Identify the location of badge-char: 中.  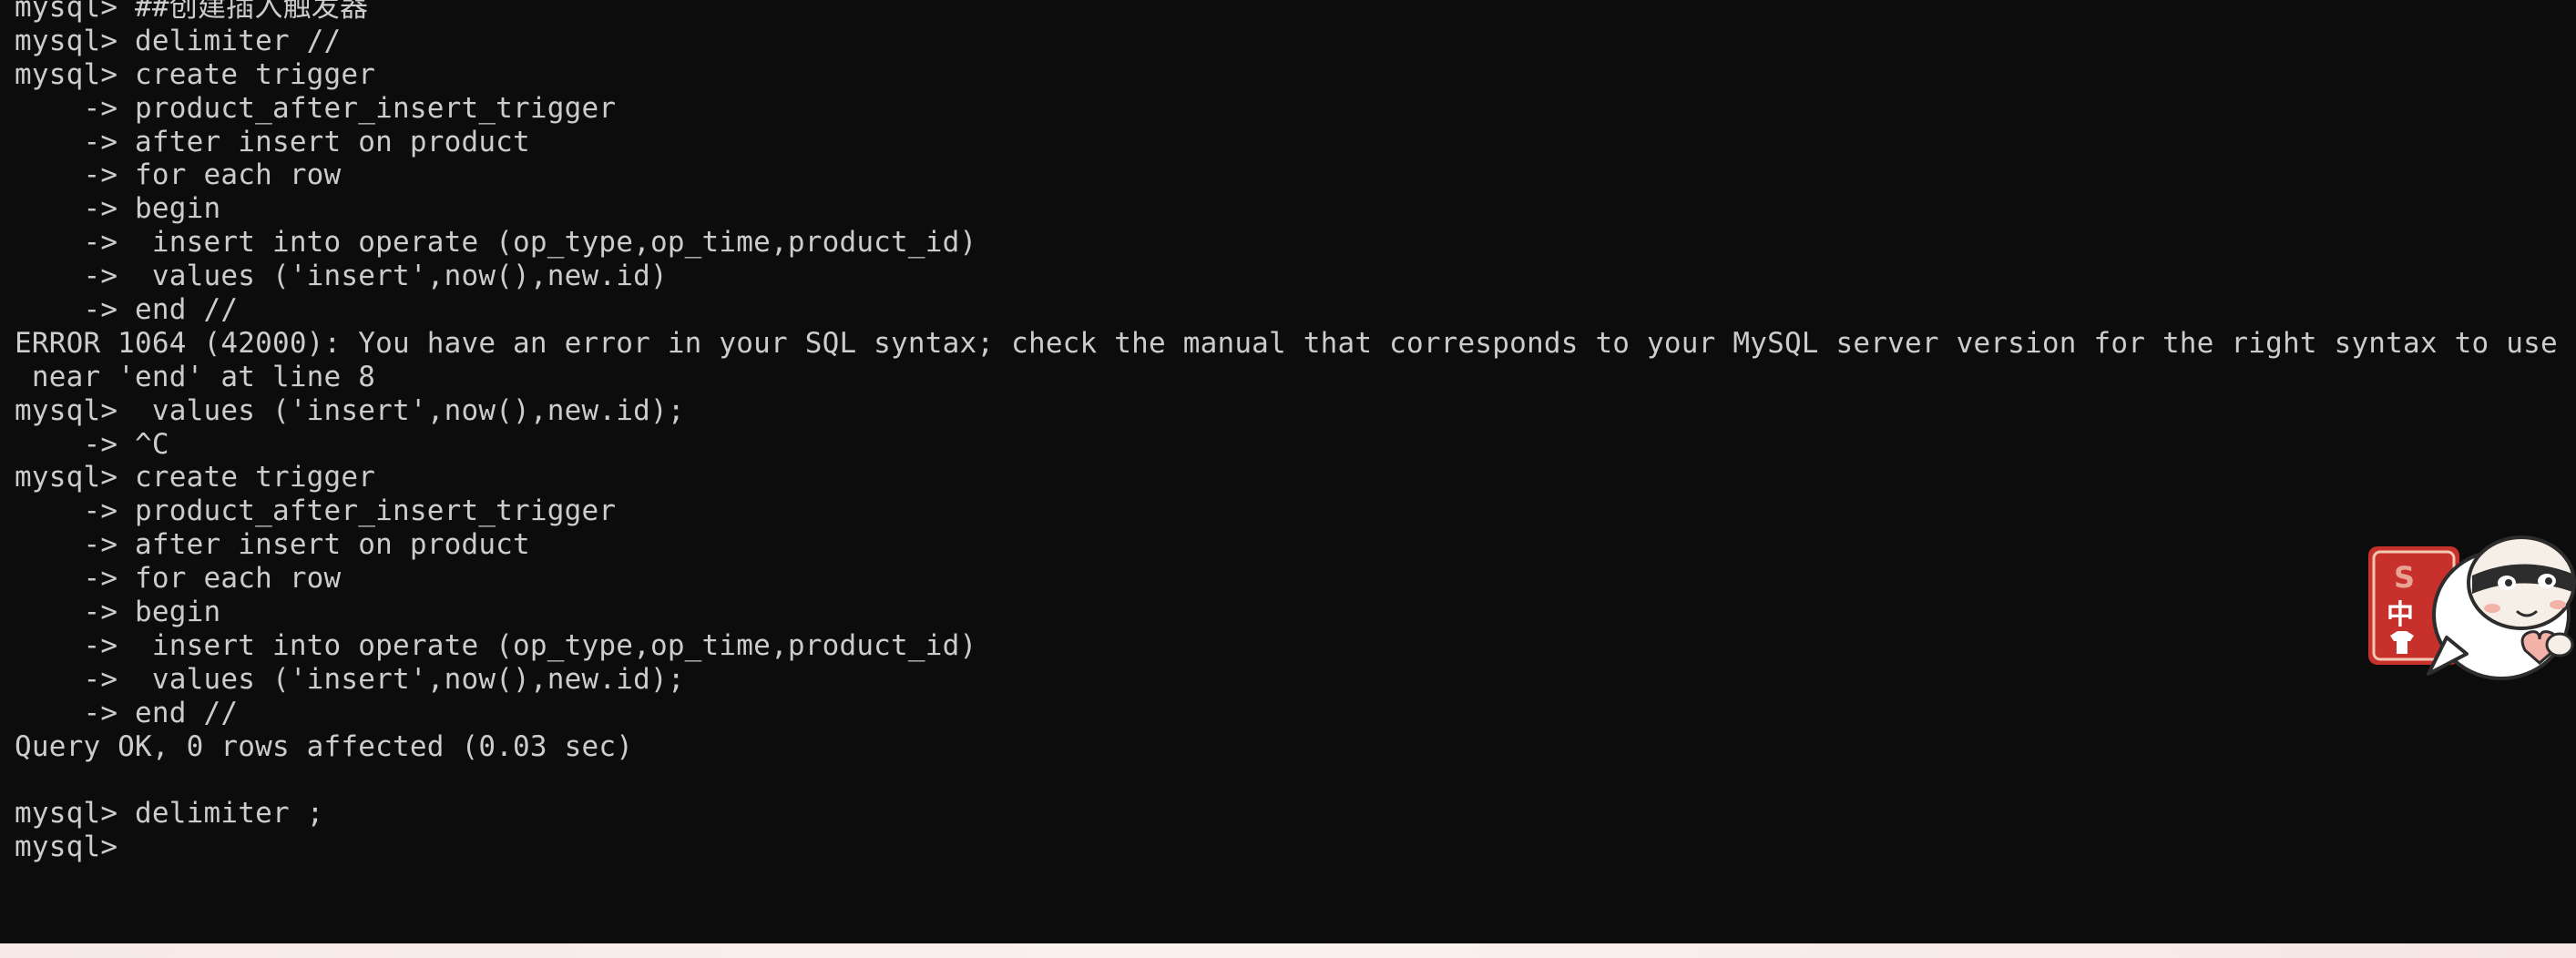
(2400, 615).